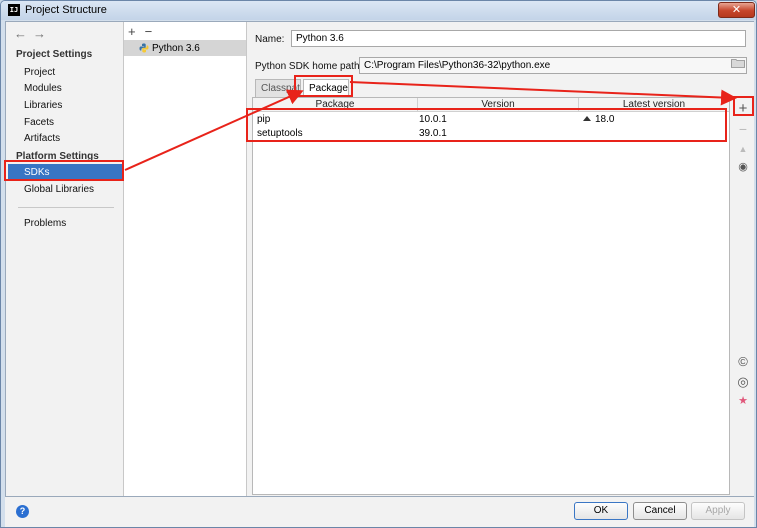 Image resolution: width=757 pixels, height=528 pixels. Describe the element at coordinates (379, 512) in the screenshot. I see `dialog-footer: ? OK Cancel Apply` at that location.